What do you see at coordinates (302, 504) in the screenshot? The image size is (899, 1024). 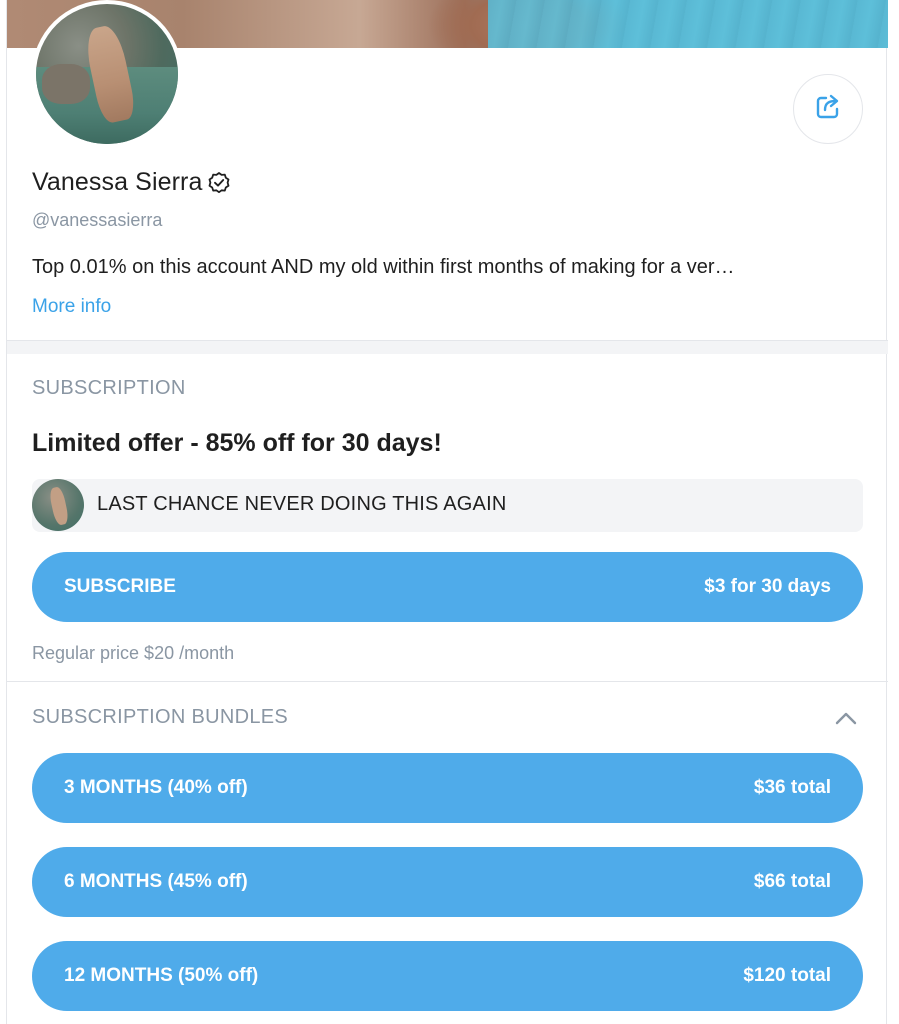 I see `promo-message-text: LAST CHANCE NEVER DOING THIS AGAIN` at bounding box center [302, 504].